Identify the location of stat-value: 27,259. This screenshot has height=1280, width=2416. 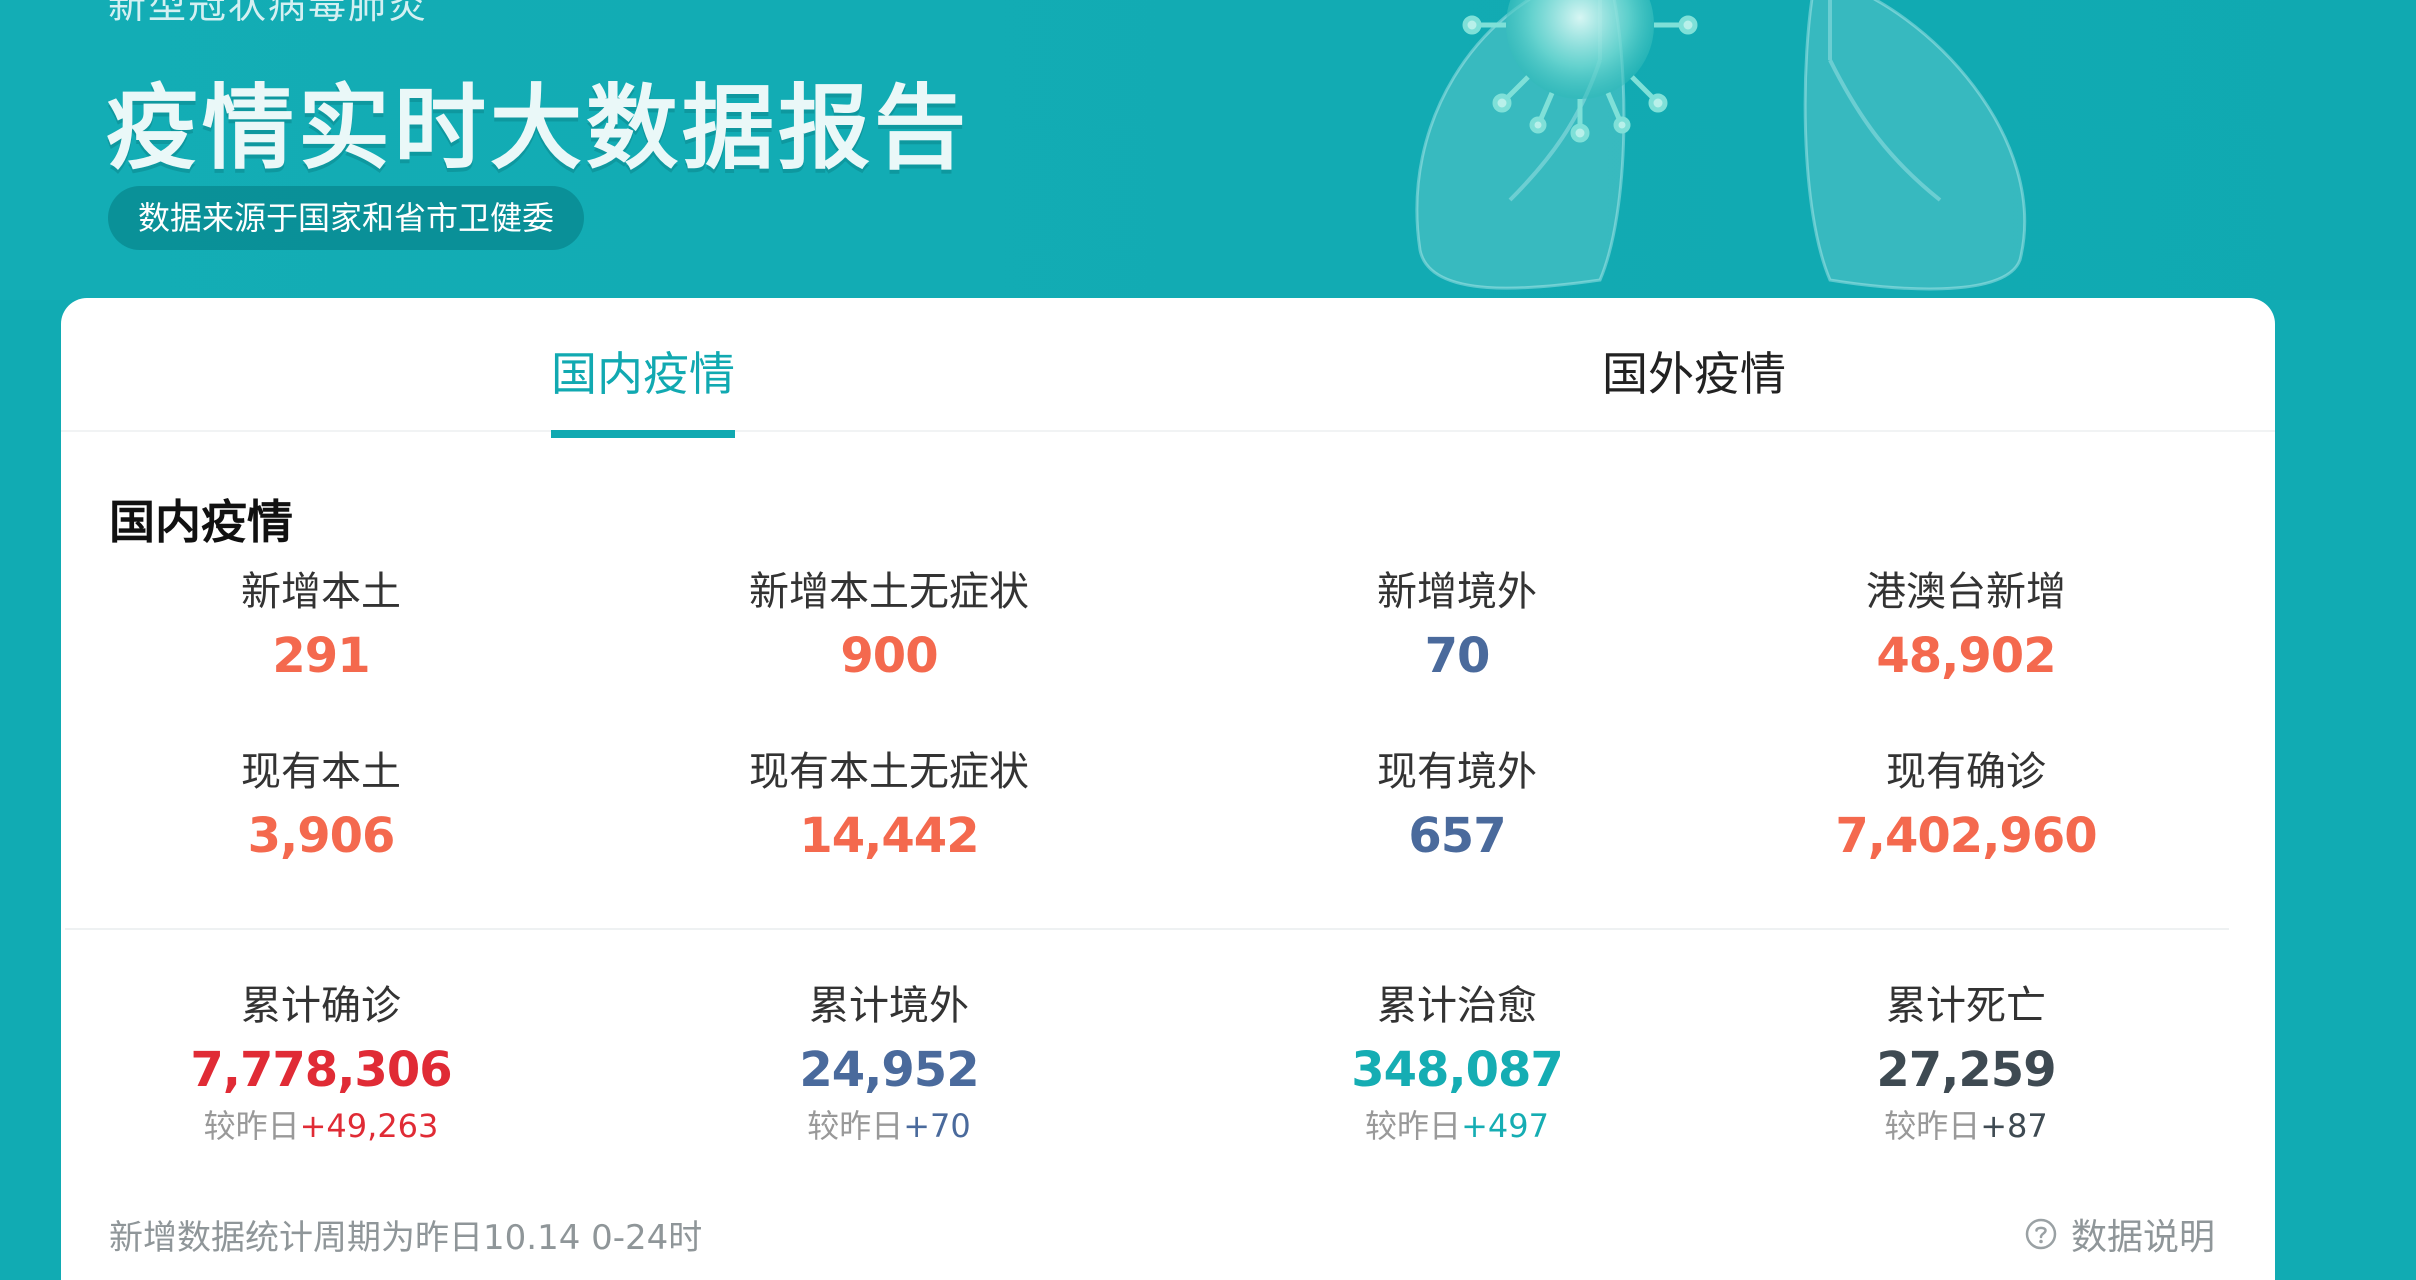
(1966, 1070).